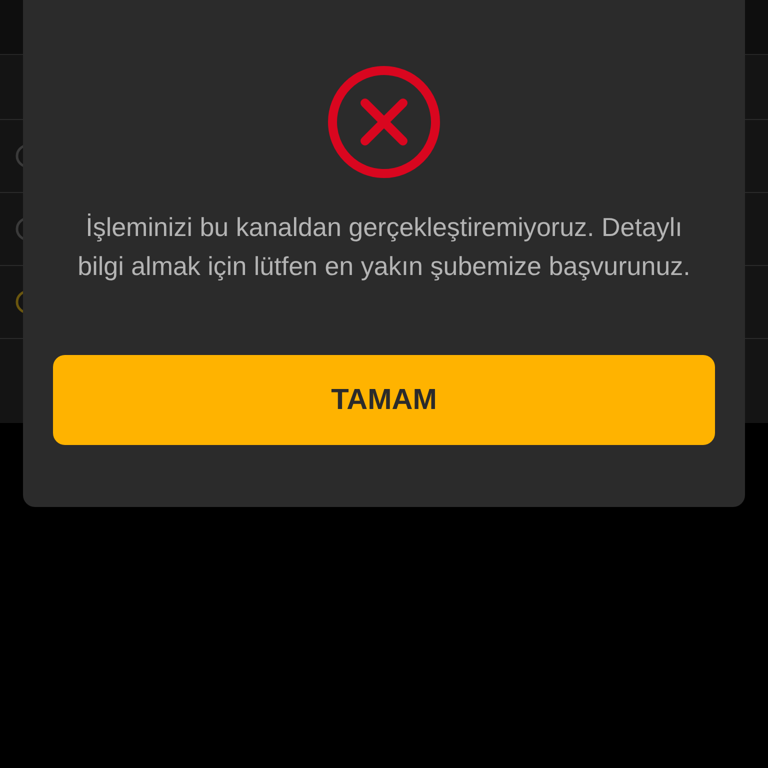 Image resolution: width=768 pixels, height=768 pixels. Describe the element at coordinates (384, 247) in the screenshot. I see `error-message: İşleminizi bu kanaldan gerçekleştiremiyoruz. Detaylı bilgi almak için lütfen en yakın şubemize başvurunuz.` at that location.